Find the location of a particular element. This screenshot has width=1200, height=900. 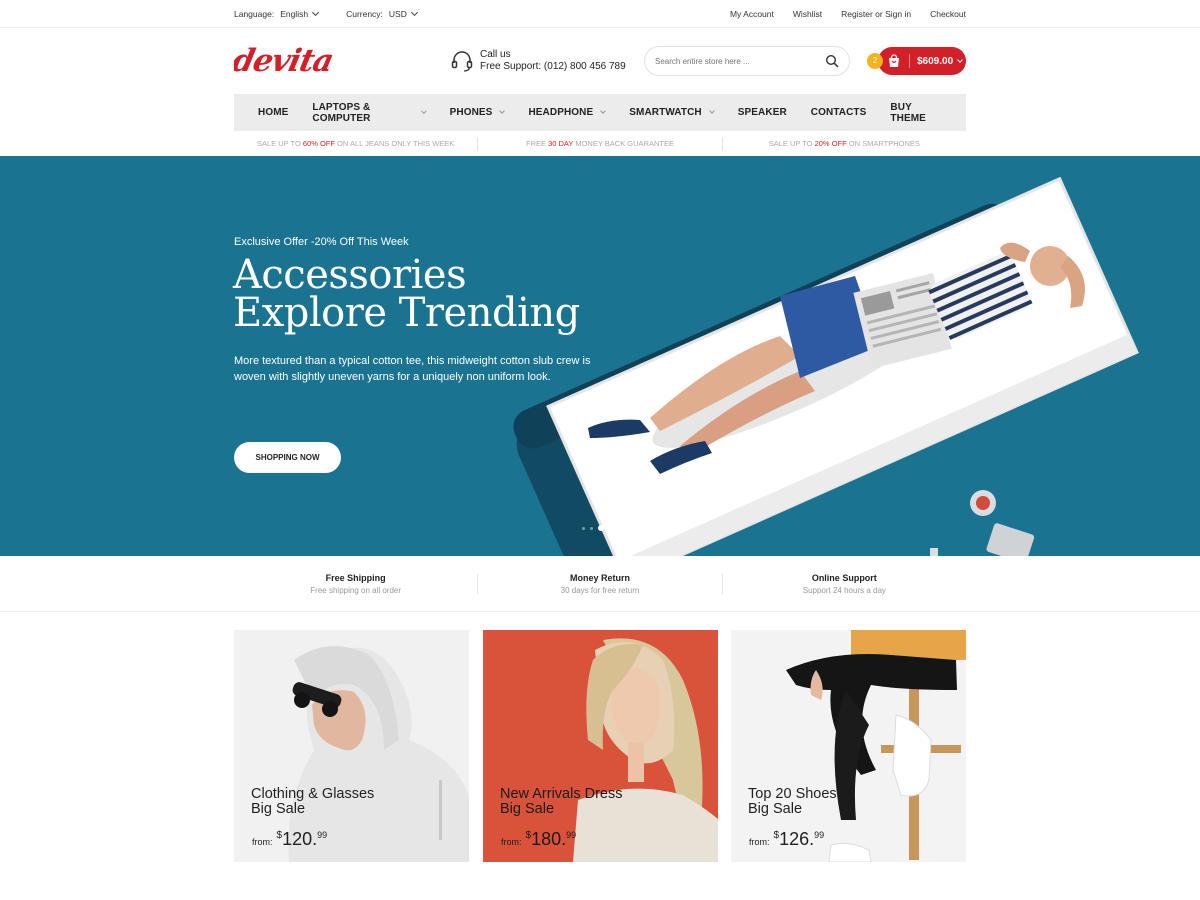

promo-text: MONEY BACK GUARANTEE is located at coordinates (623, 143).